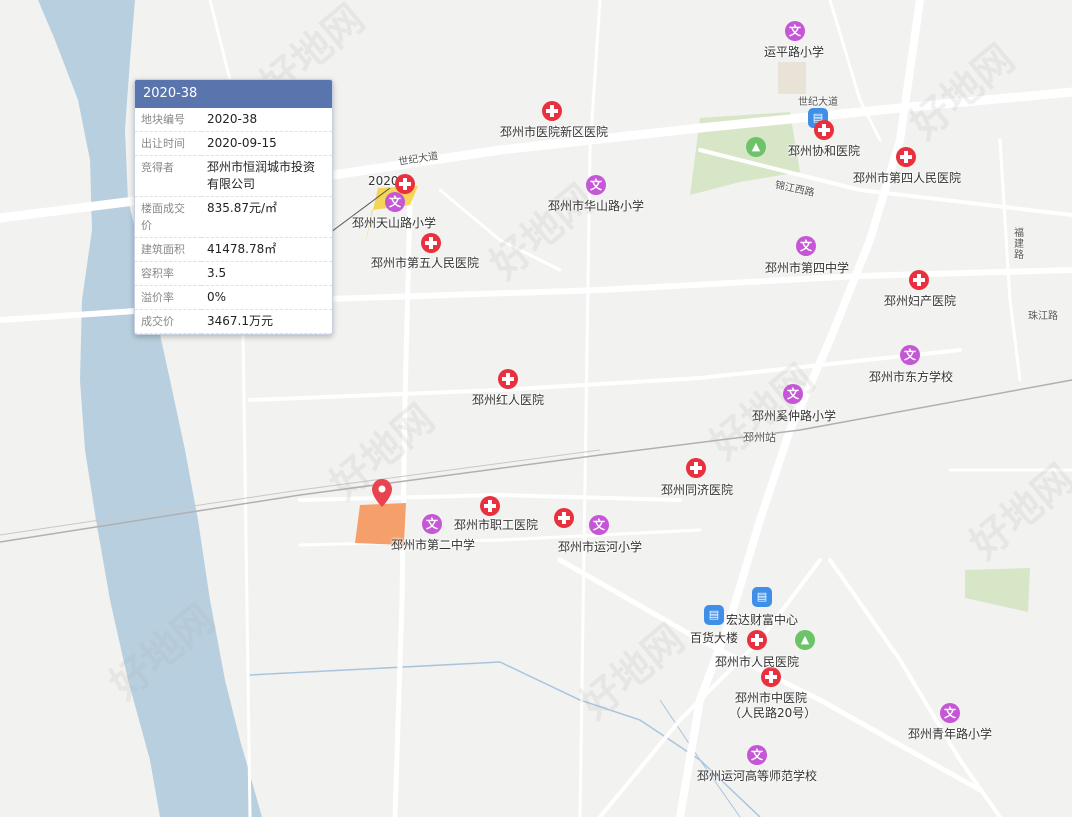 The height and width of the screenshot is (817, 1072). Describe the element at coordinates (697, 490) in the screenshot. I see `poi-label: 邳州同济医院` at that location.